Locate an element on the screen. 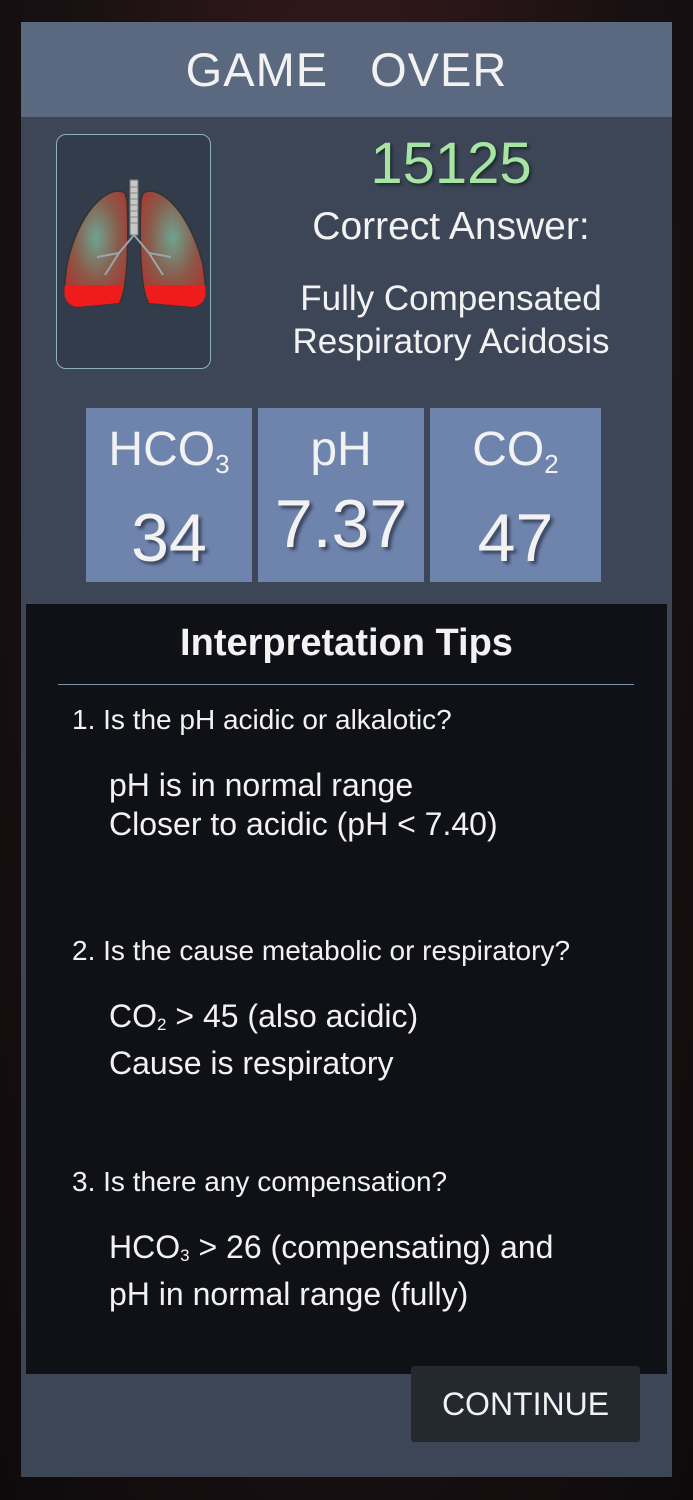  dialog-title: GAME OVER is located at coordinates (346, 69).